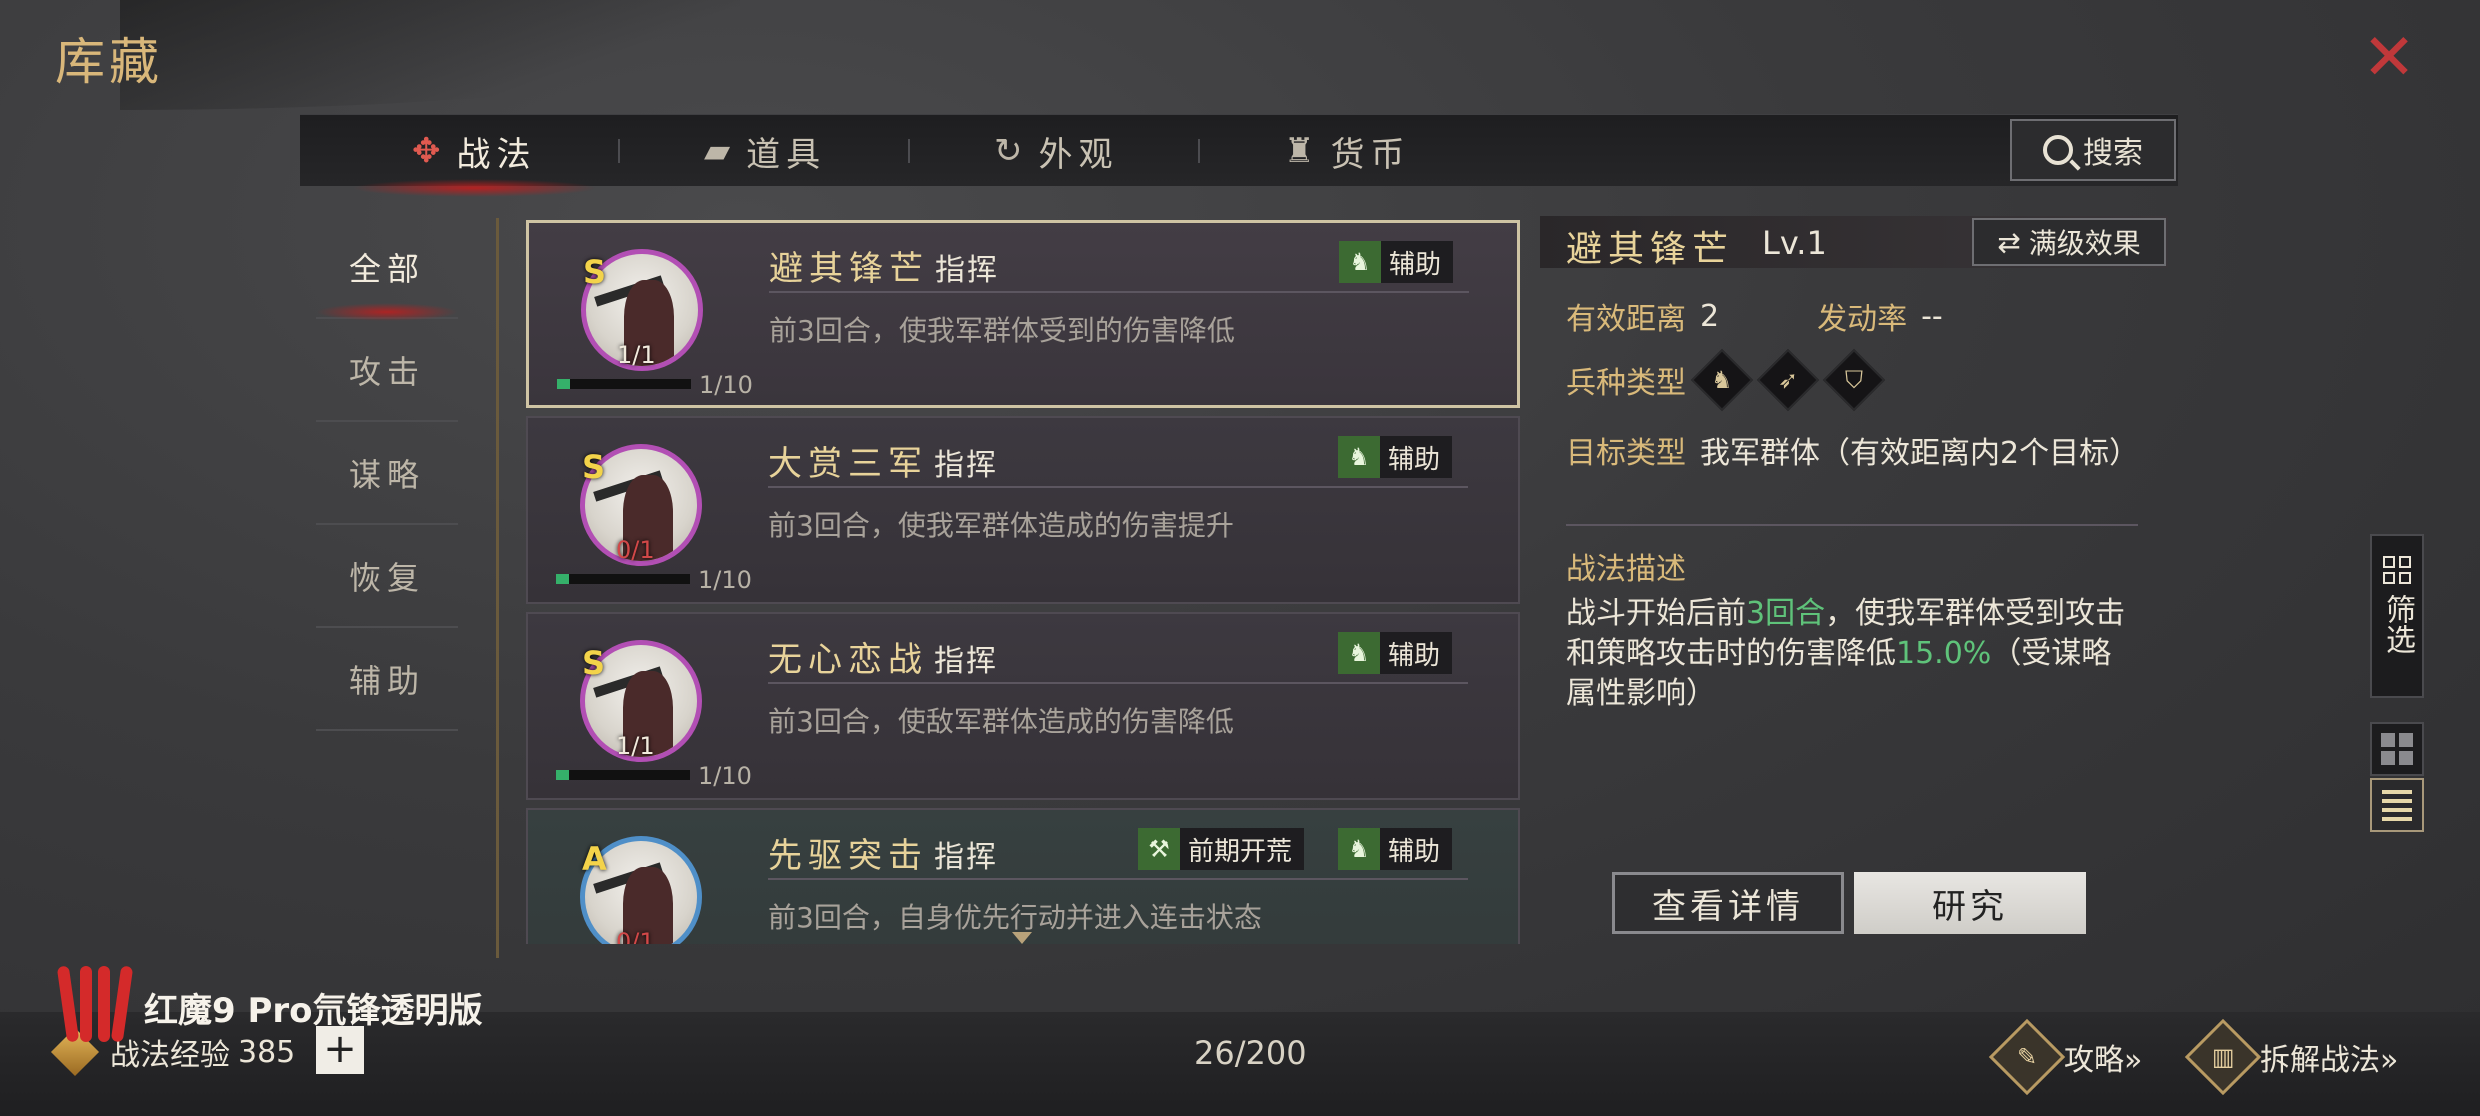 The width and height of the screenshot is (2480, 1116). What do you see at coordinates (429, 151) in the screenshot?
I see `scroll-bundle-icon: ✥` at bounding box center [429, 151].